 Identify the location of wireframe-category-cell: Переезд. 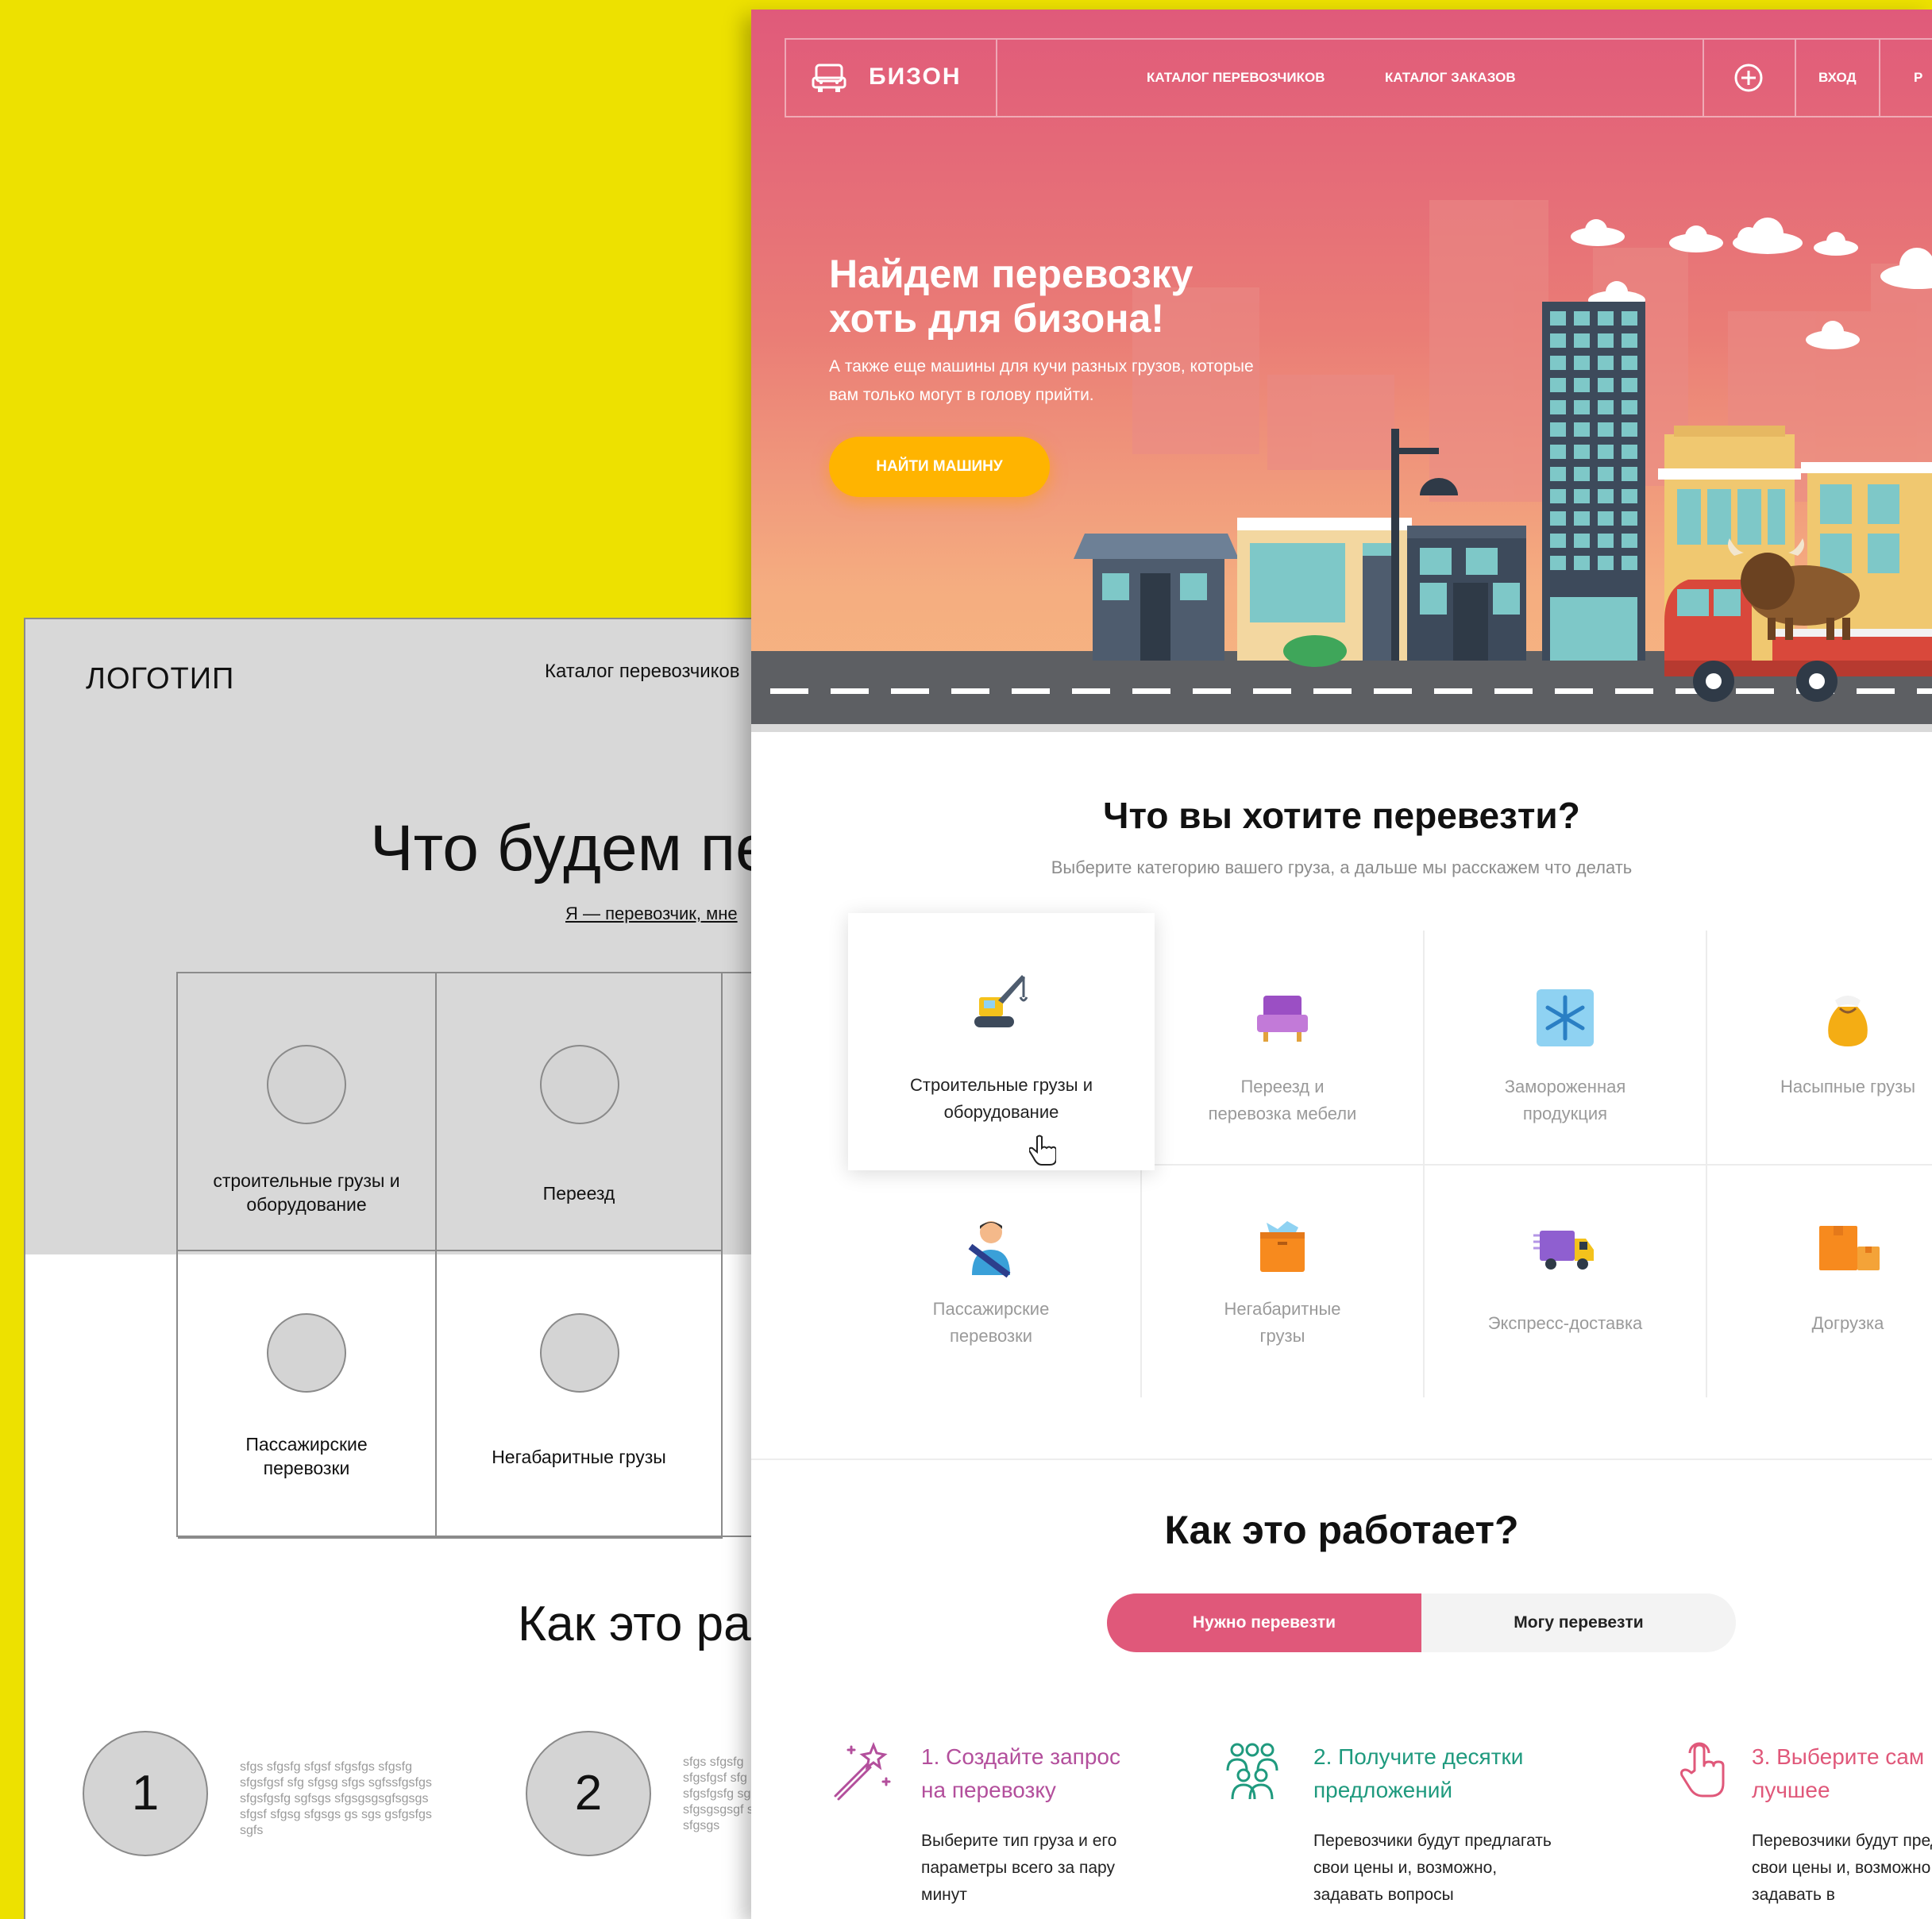
(580, 1112).